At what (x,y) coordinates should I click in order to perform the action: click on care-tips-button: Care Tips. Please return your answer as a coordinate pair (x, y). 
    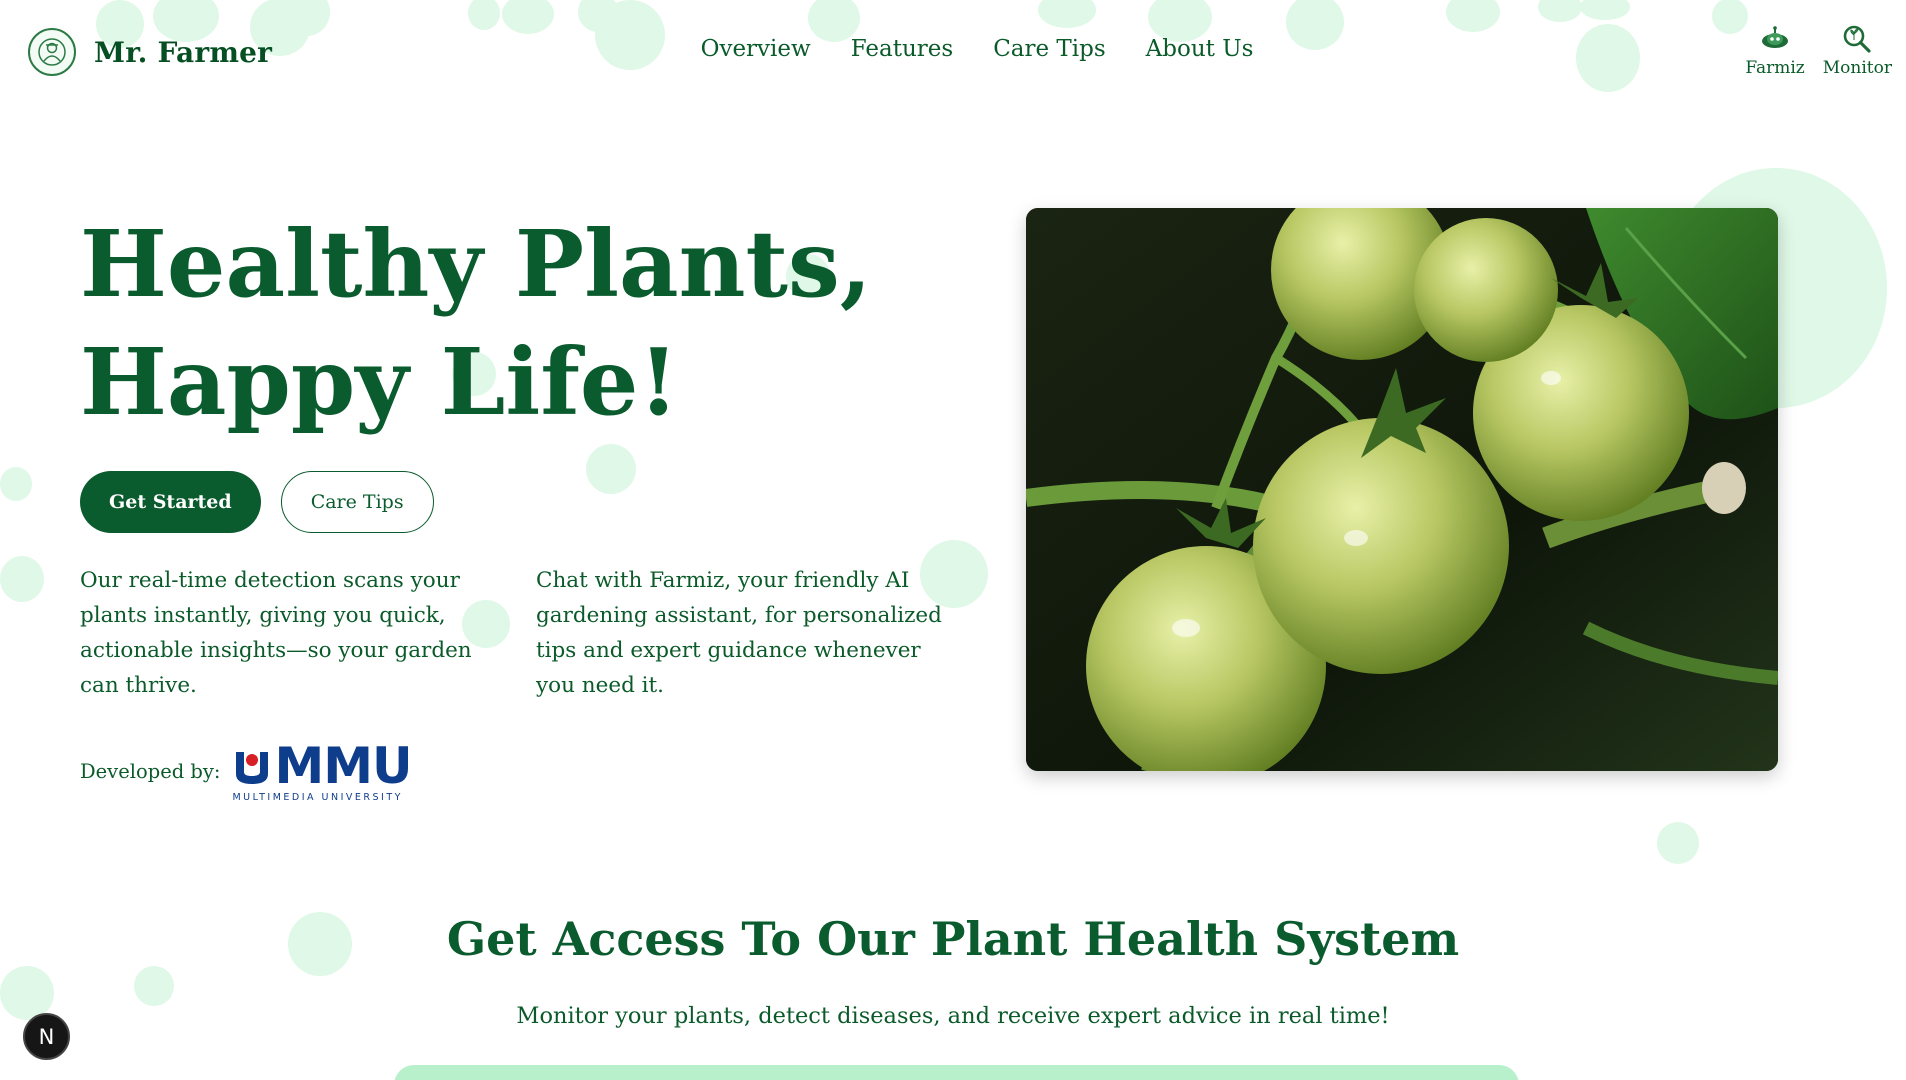
    Looking at the image, I should click on (357, 502).